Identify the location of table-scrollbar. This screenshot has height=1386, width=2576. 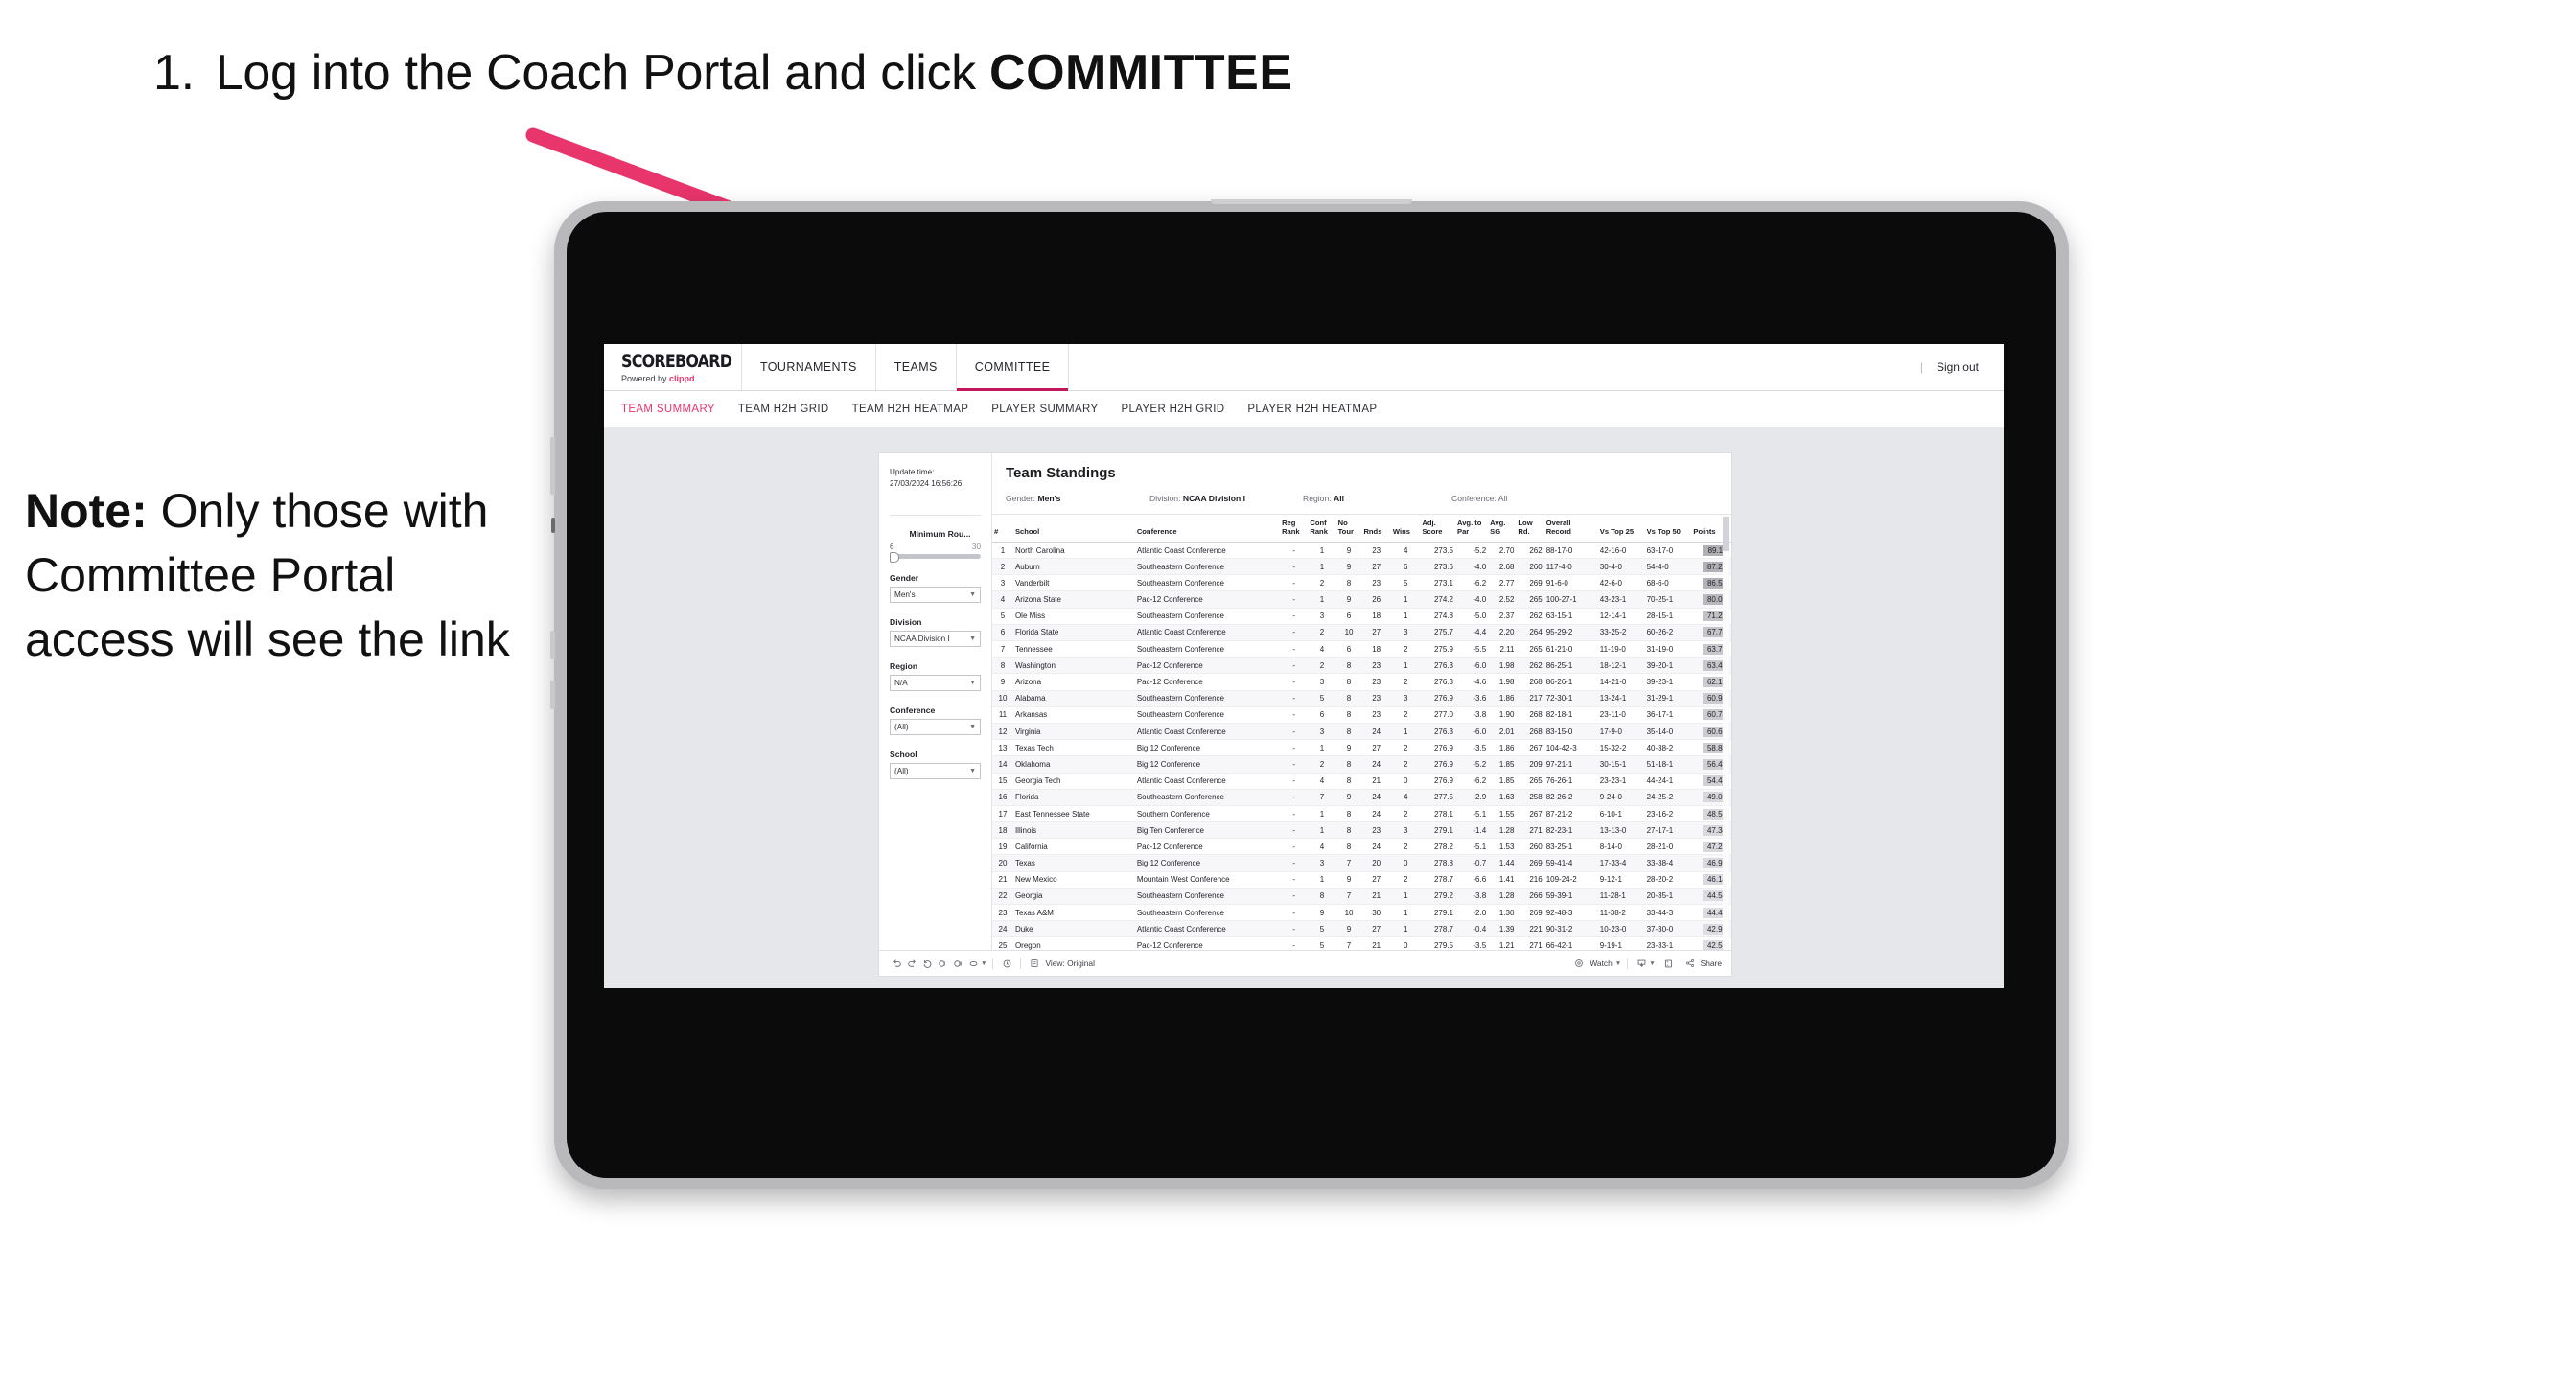
(1726, 733).